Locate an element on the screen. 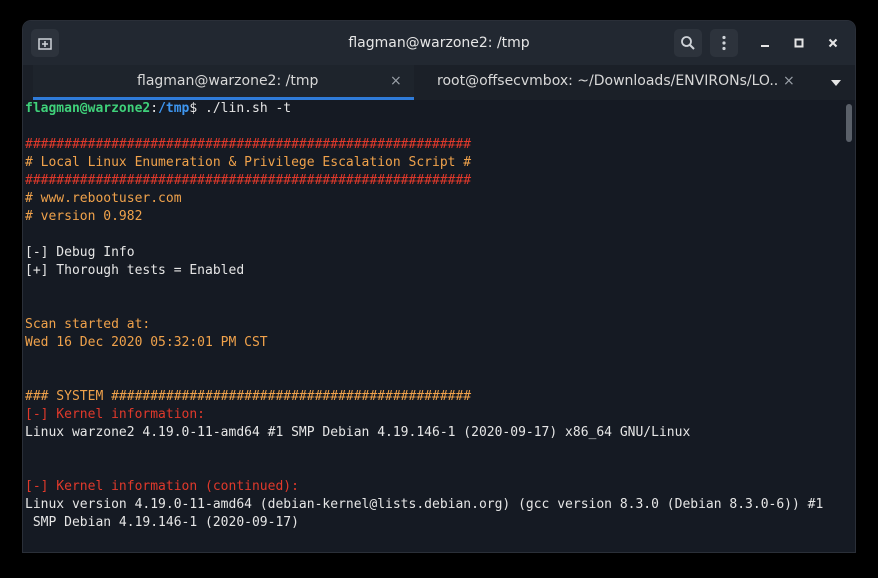 The width and height of the screenshot is (878, 578). chevron-down-icon is located at coordinates (836, 82).